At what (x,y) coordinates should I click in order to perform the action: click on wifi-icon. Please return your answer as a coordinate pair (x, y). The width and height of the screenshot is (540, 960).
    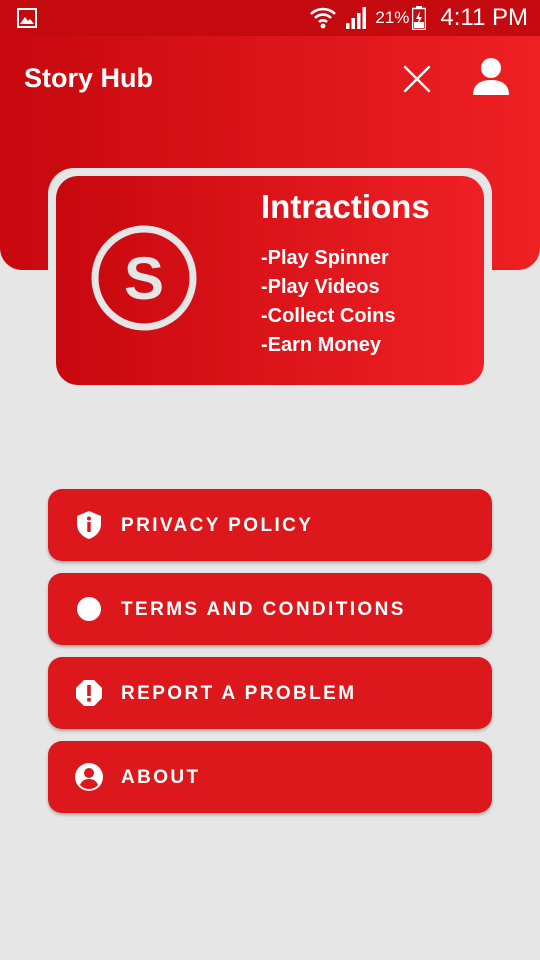
    Looking at the image, I should click on (323, 18).